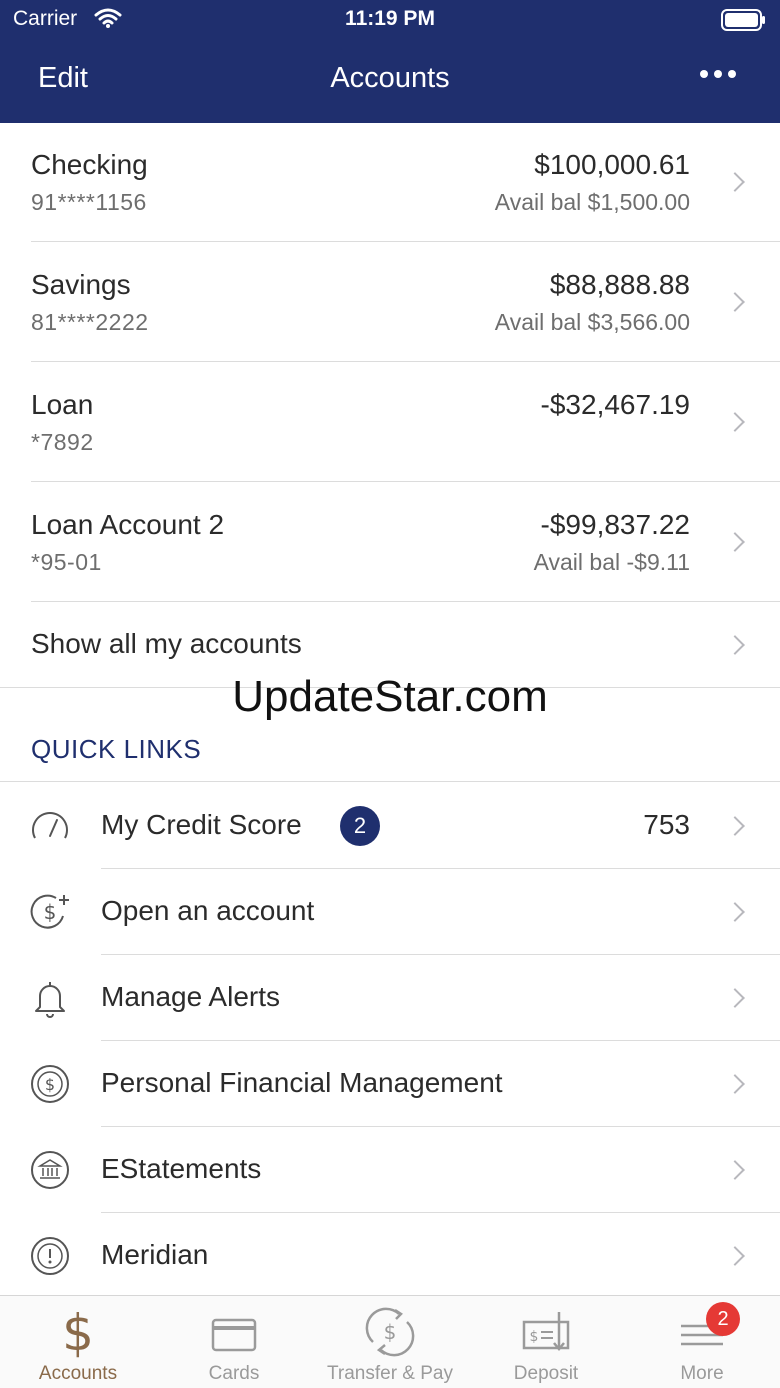  Describe the element at coordinates (50, 1170) in the screenshot. I see `bank-icon` at that location.